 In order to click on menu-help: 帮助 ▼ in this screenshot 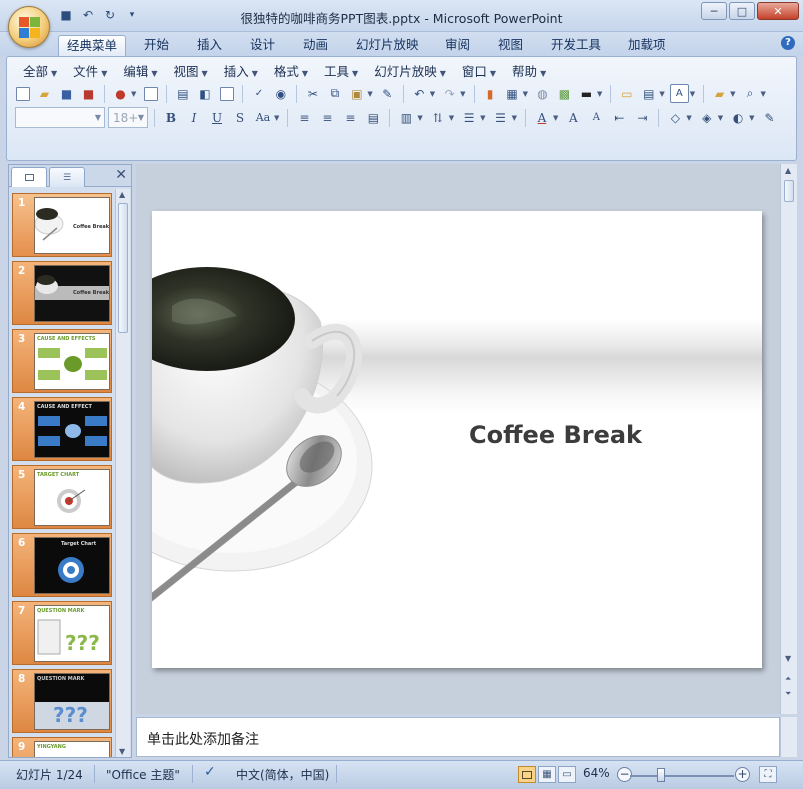, I will do `click(529, 72)`.